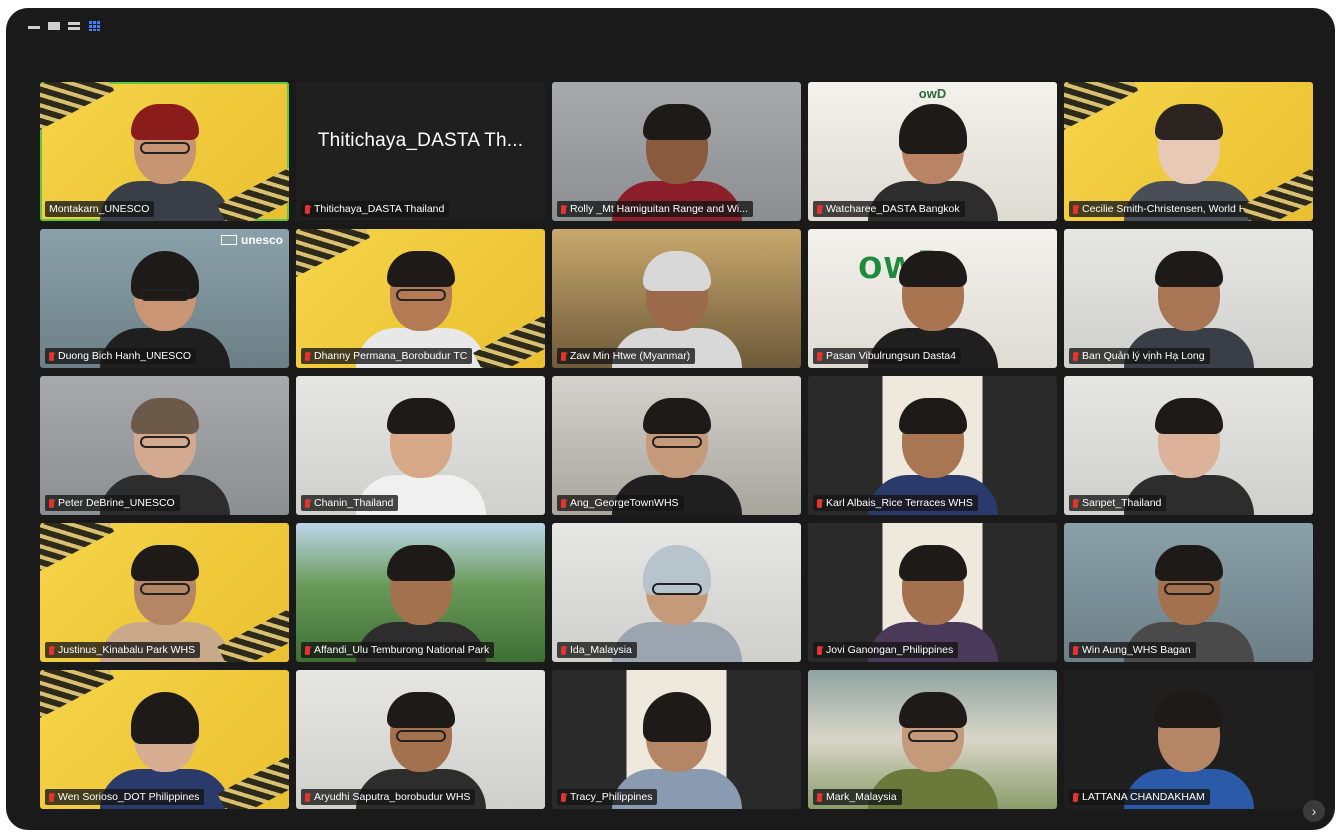 The height and width of the screenshot is (832, 1341). Describe the element at coordinates (1188, 445) in the screenshot. I see `video-tile: Sanpet_Thailand` at that location.